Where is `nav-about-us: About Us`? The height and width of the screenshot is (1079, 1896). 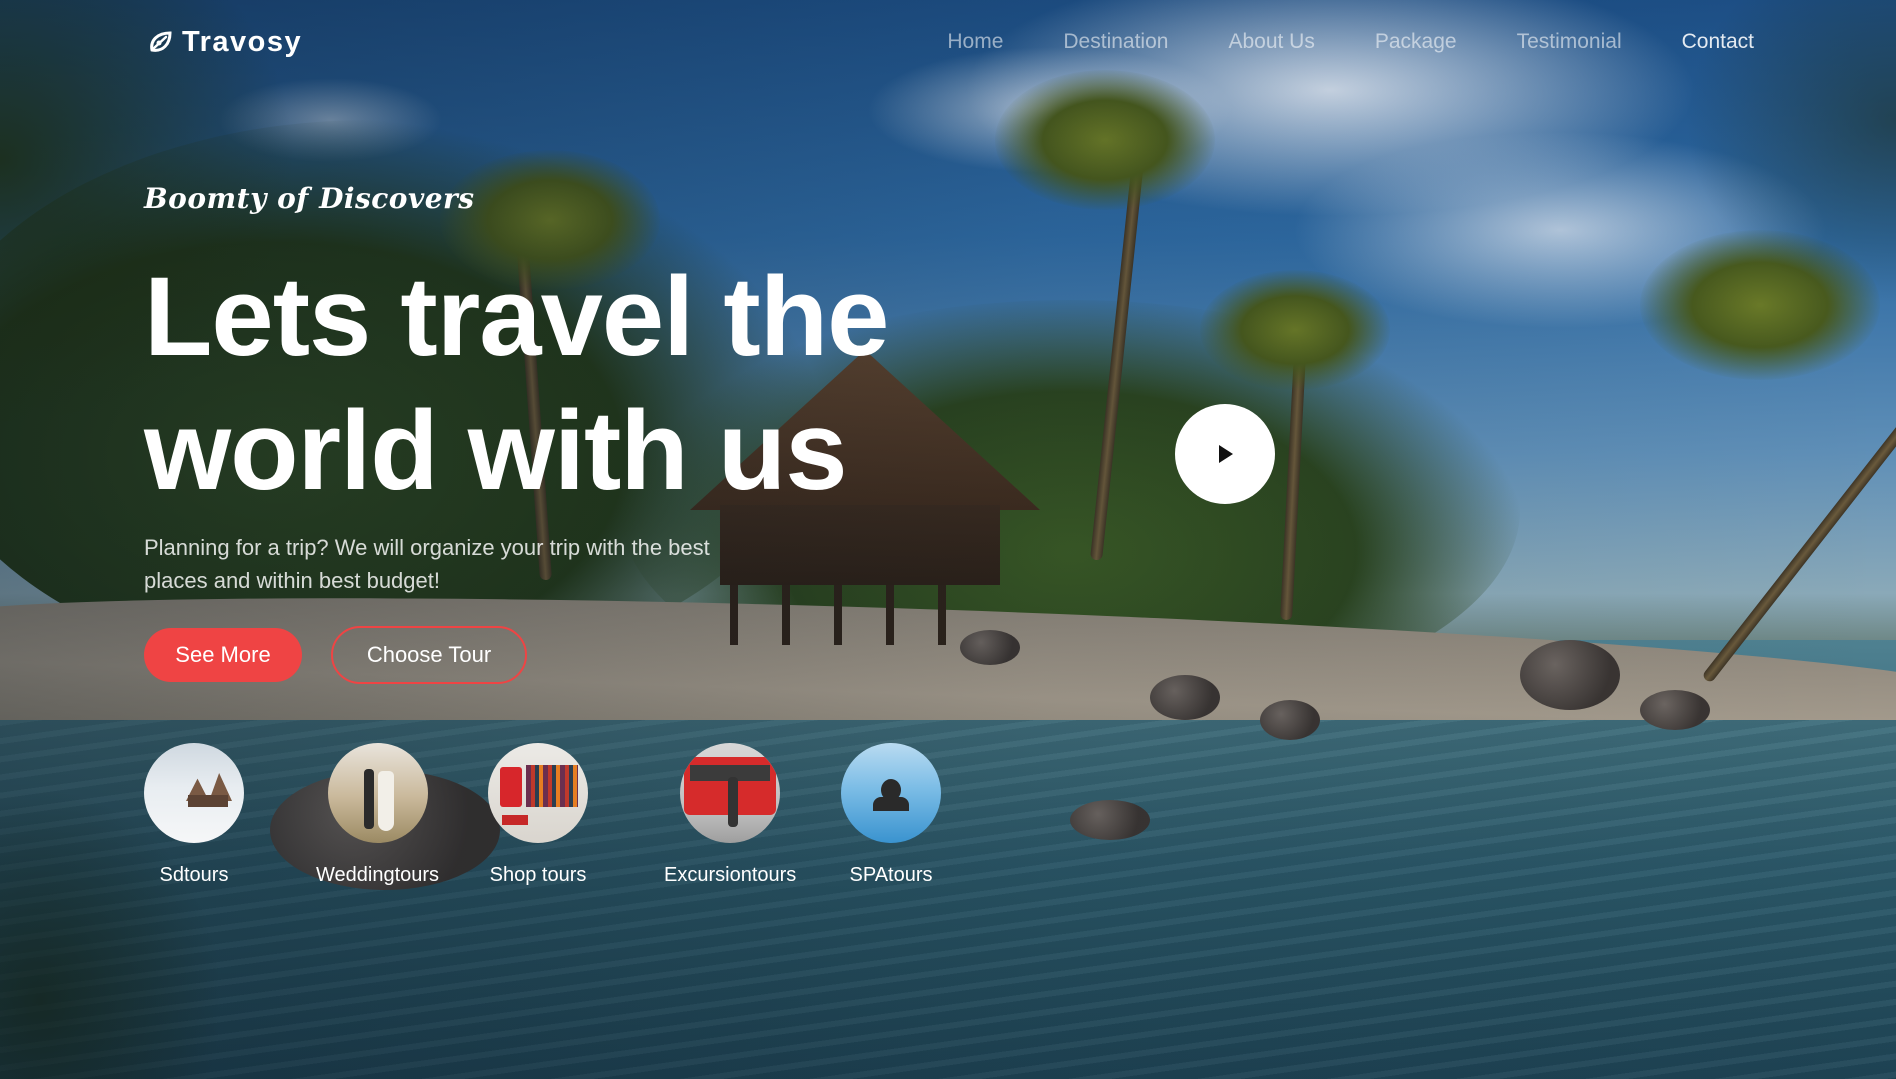
nav-about-us: About Us is located at coordinates (1271, 42).